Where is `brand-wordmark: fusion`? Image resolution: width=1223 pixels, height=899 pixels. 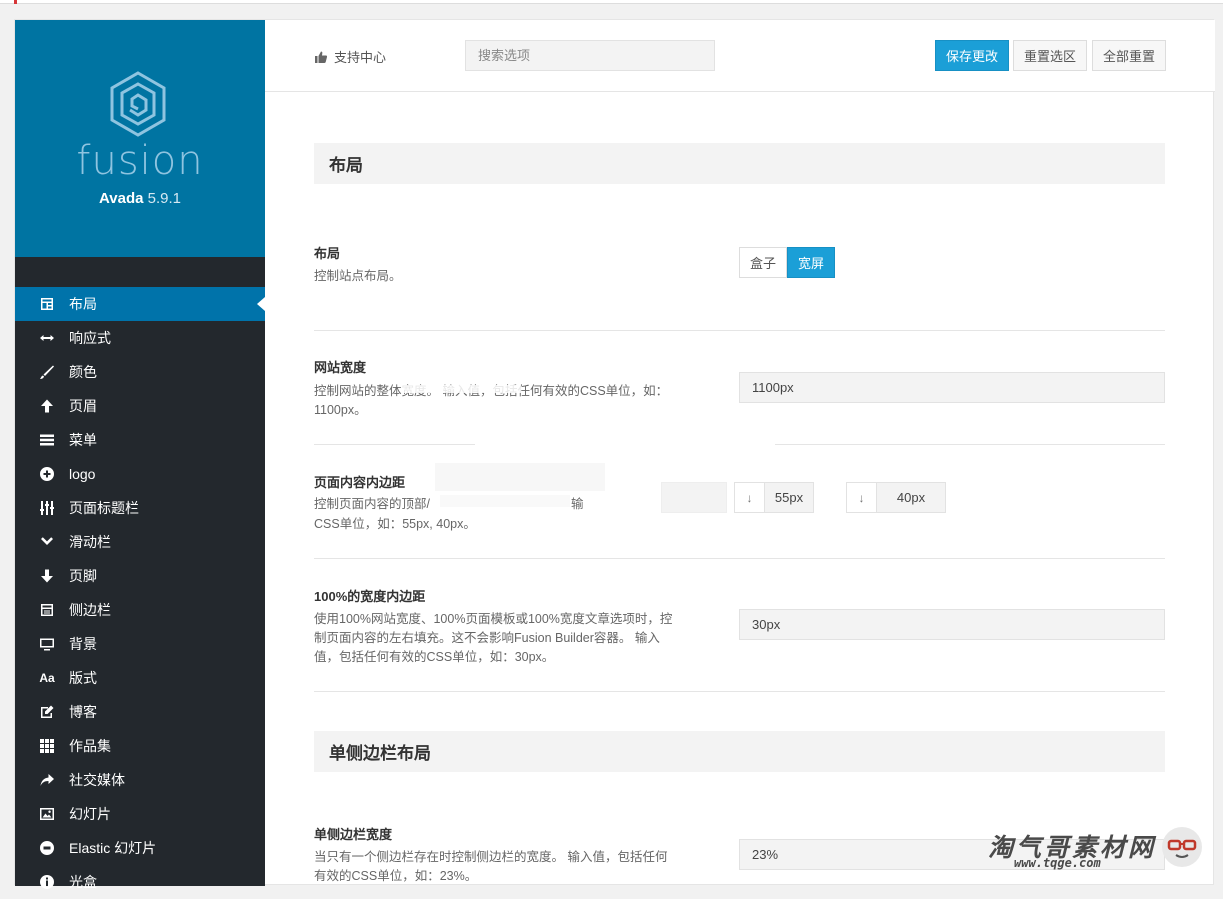
brand-wordmark: fusion is located at coordinates (140, 161).